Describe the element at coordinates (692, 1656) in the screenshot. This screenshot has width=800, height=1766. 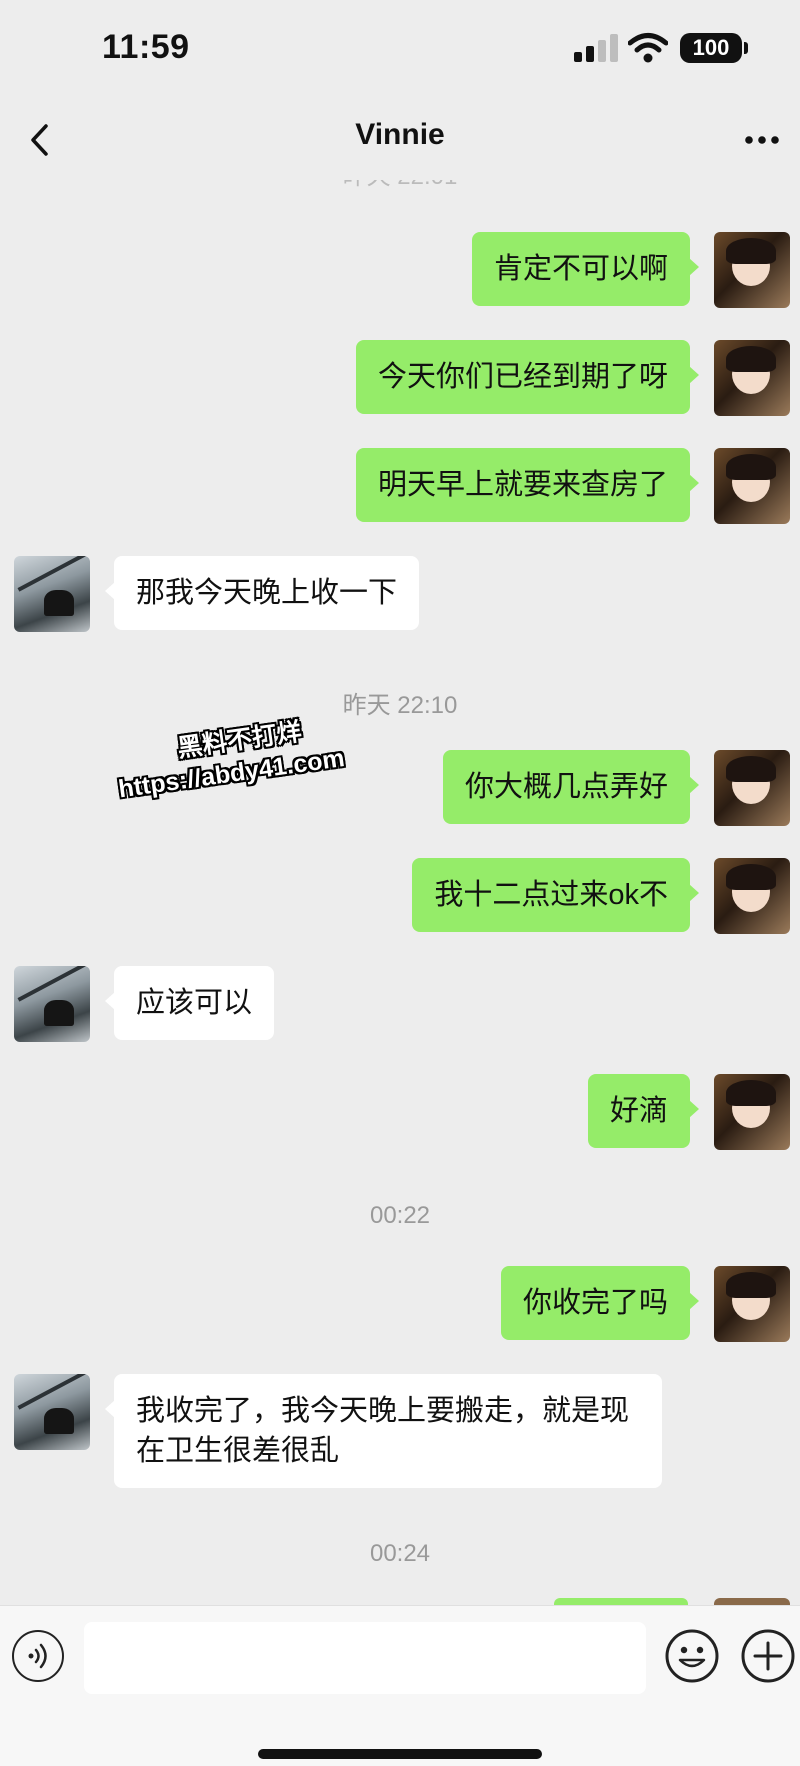
I see `emoji-icon` at that location.